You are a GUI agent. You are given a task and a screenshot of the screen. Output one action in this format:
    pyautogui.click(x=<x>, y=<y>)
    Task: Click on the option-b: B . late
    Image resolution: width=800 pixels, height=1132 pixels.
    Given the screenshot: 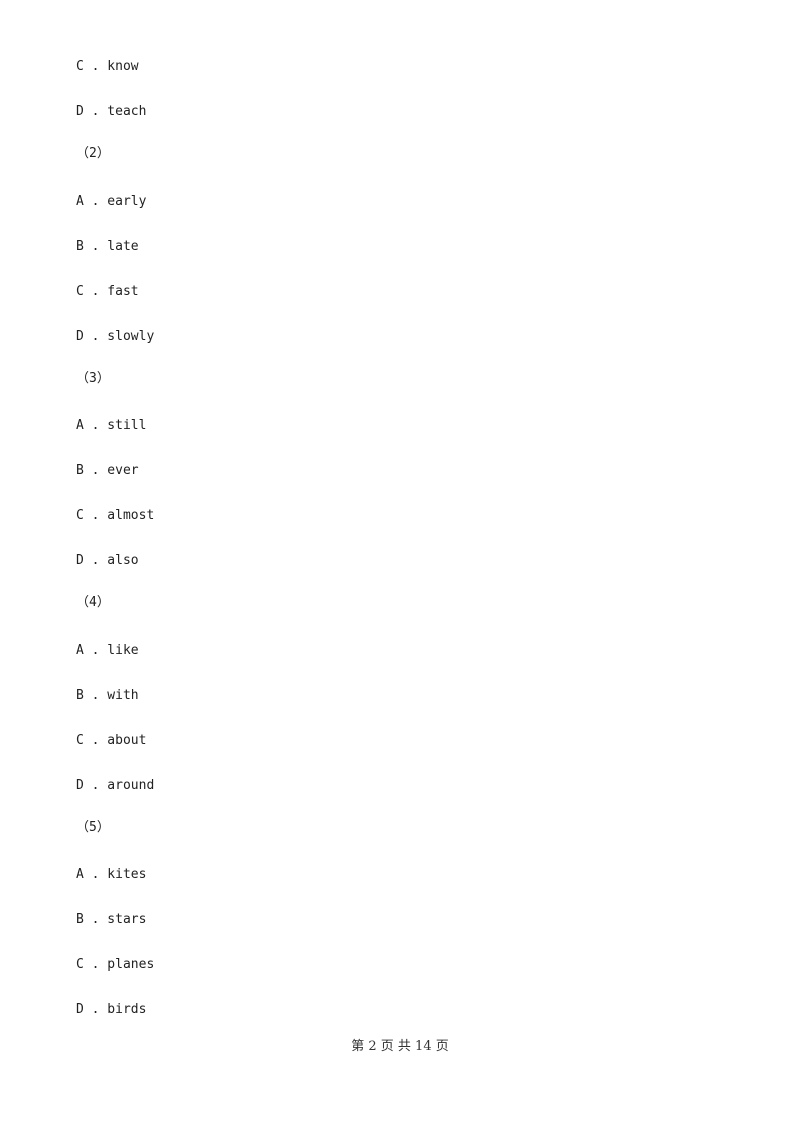 What is the action you would take?
    pyautogui.click(x=107, y=246)
    